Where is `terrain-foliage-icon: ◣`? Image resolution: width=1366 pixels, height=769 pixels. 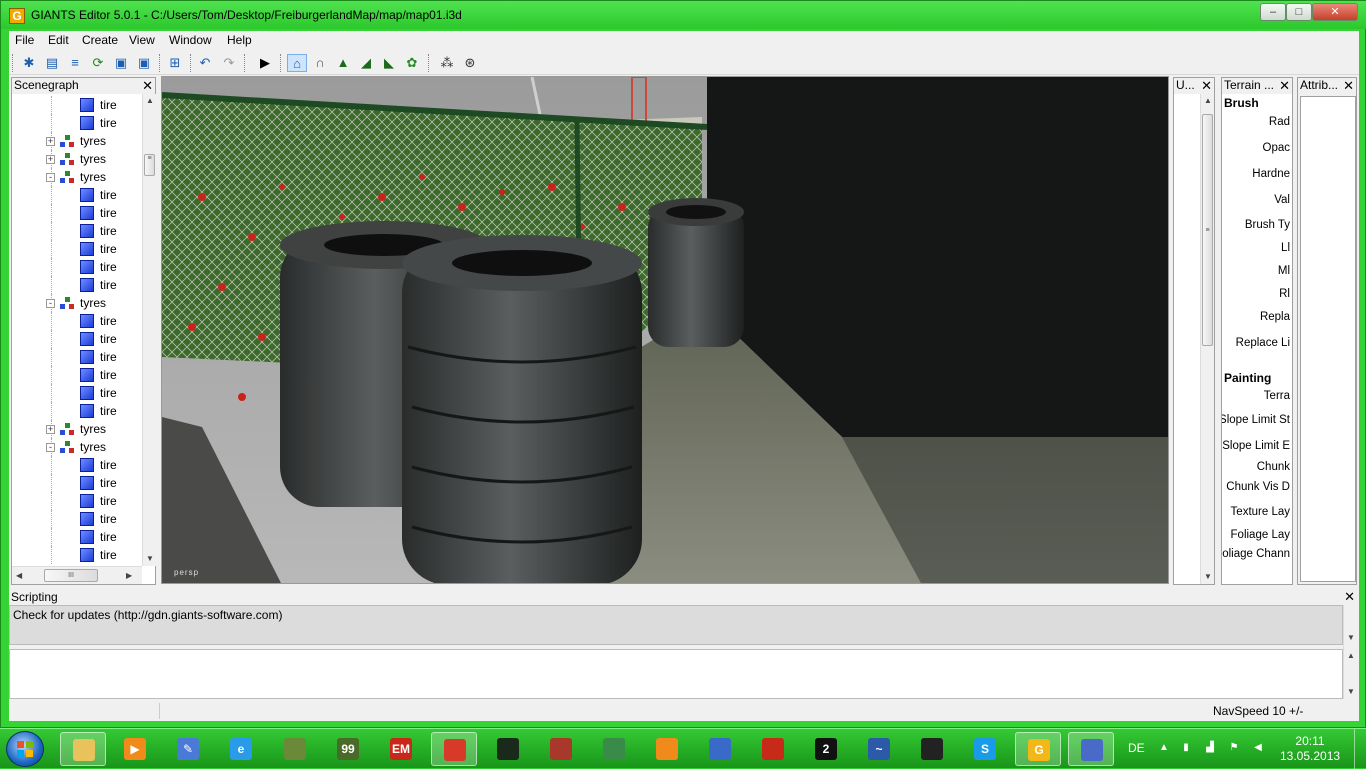
terrain-foliage-icon: ◣ is located at coordinates (389, 63).